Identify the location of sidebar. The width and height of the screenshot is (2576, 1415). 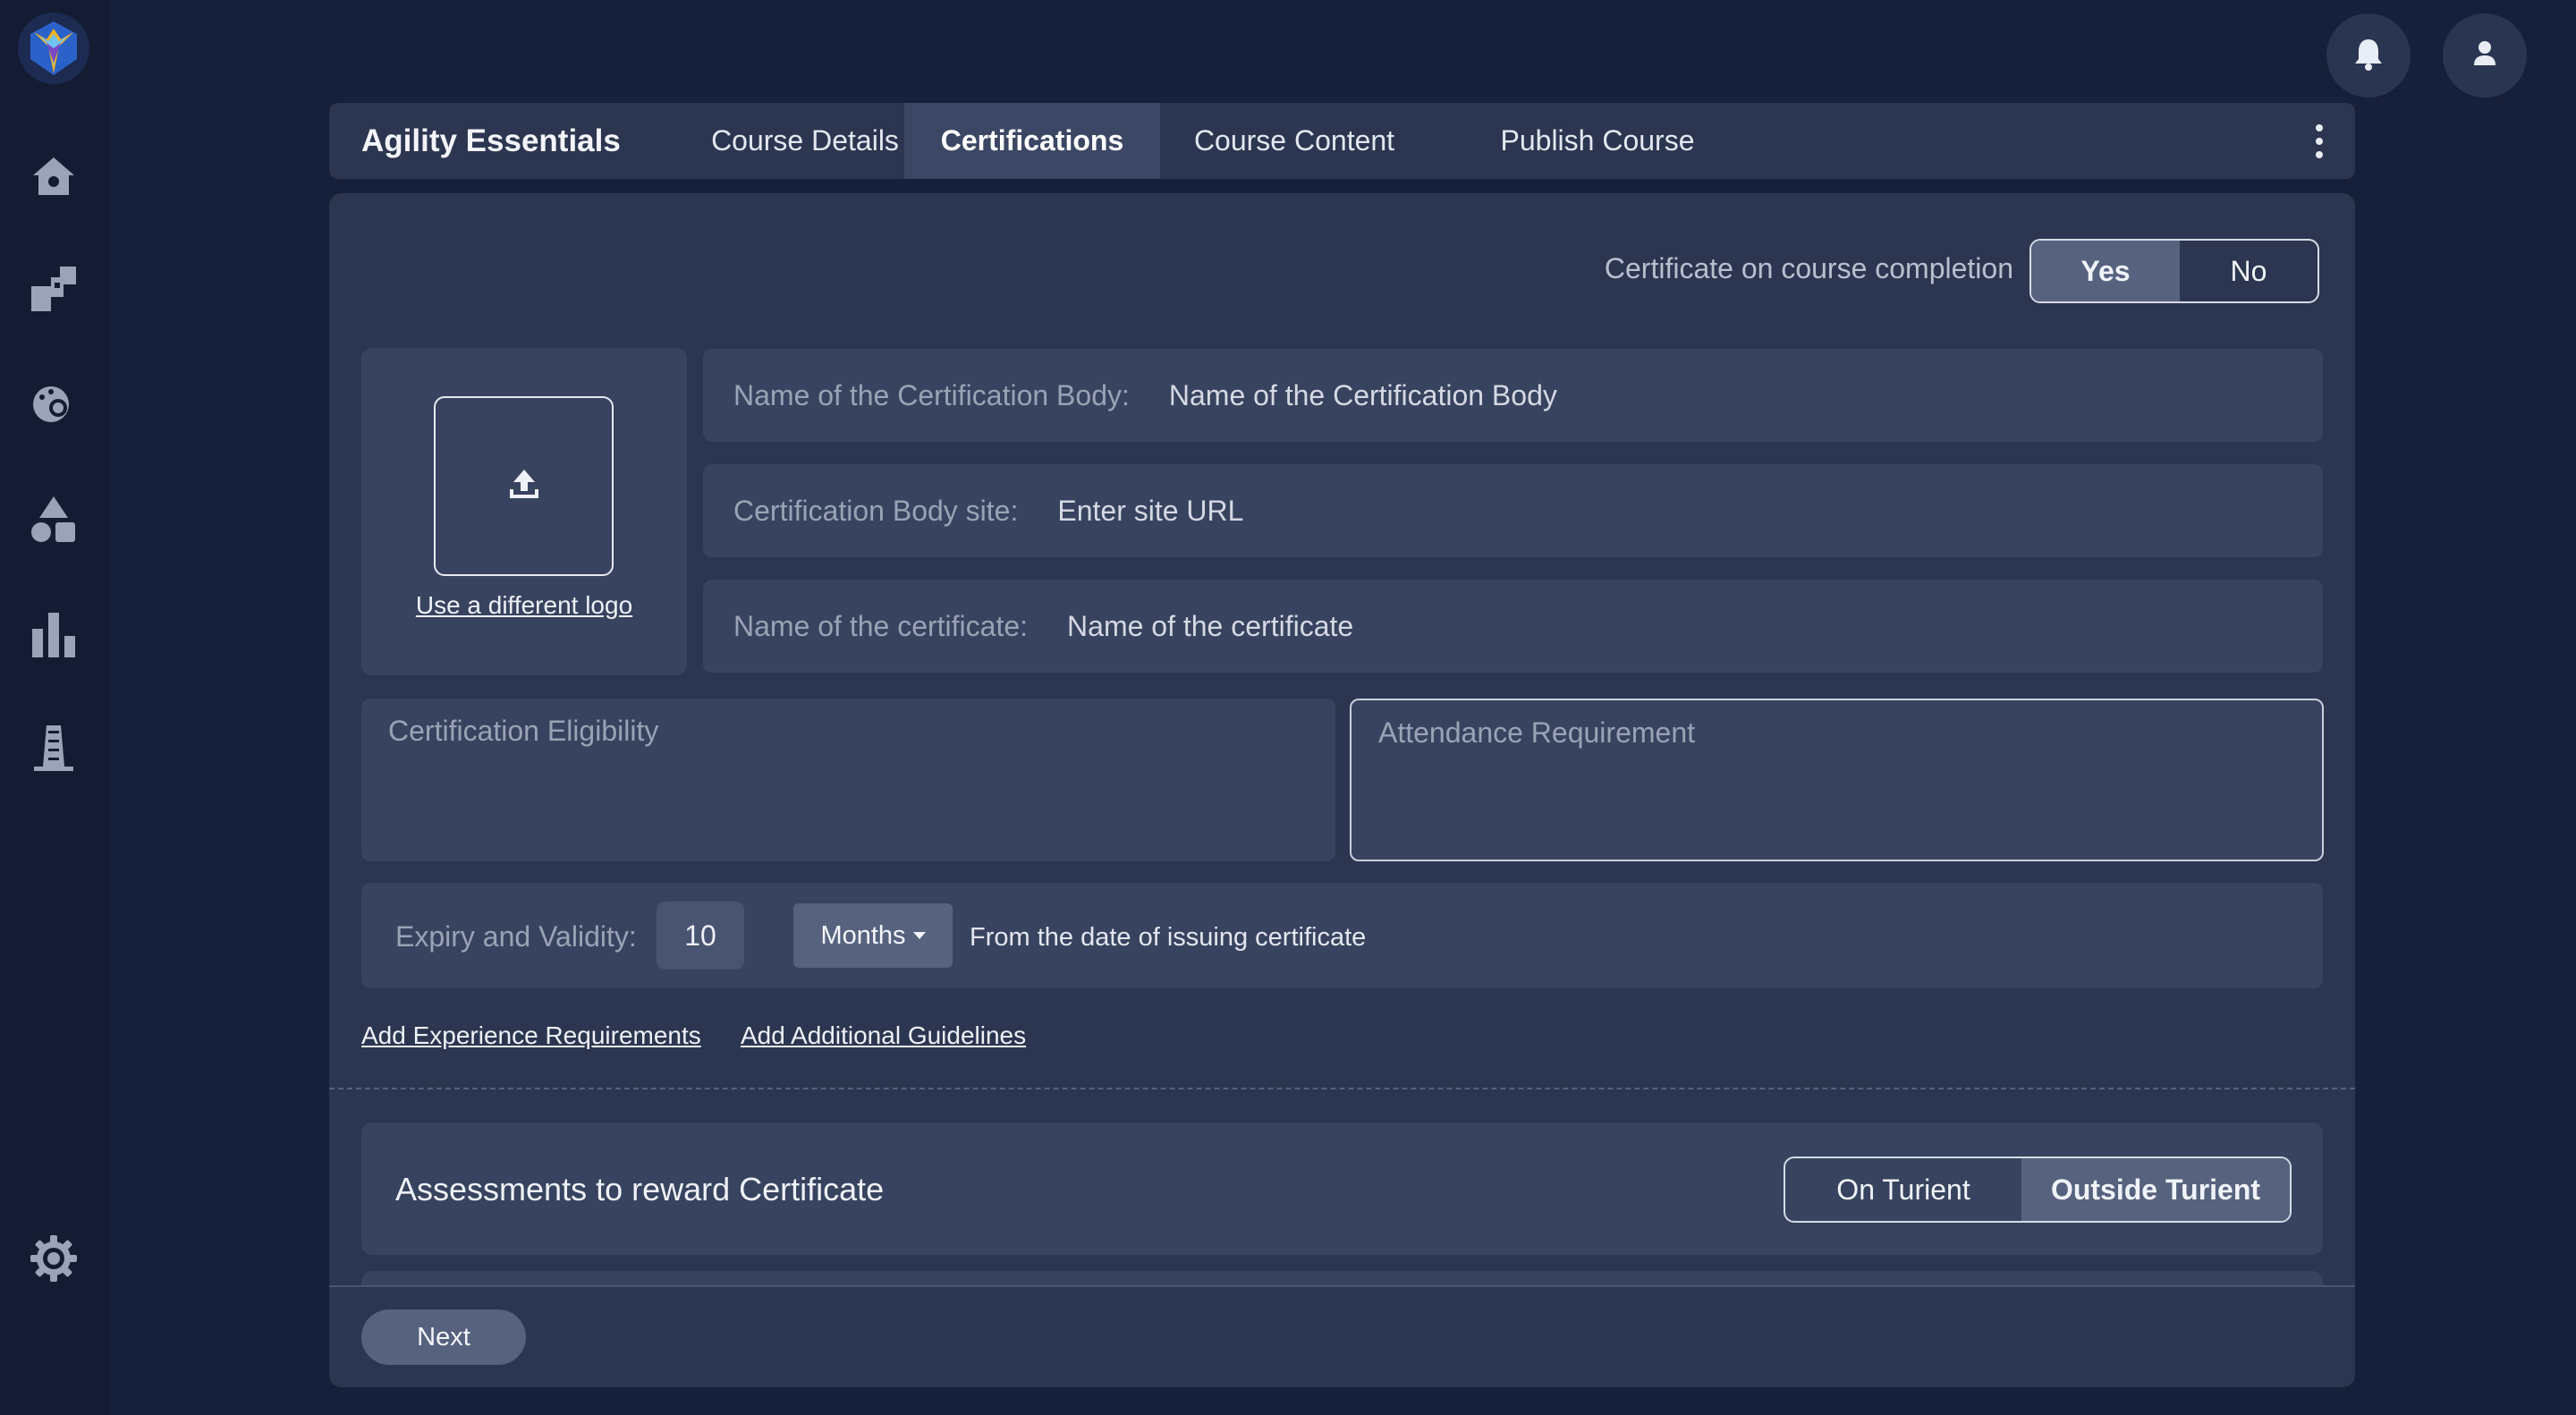
(54, 708).